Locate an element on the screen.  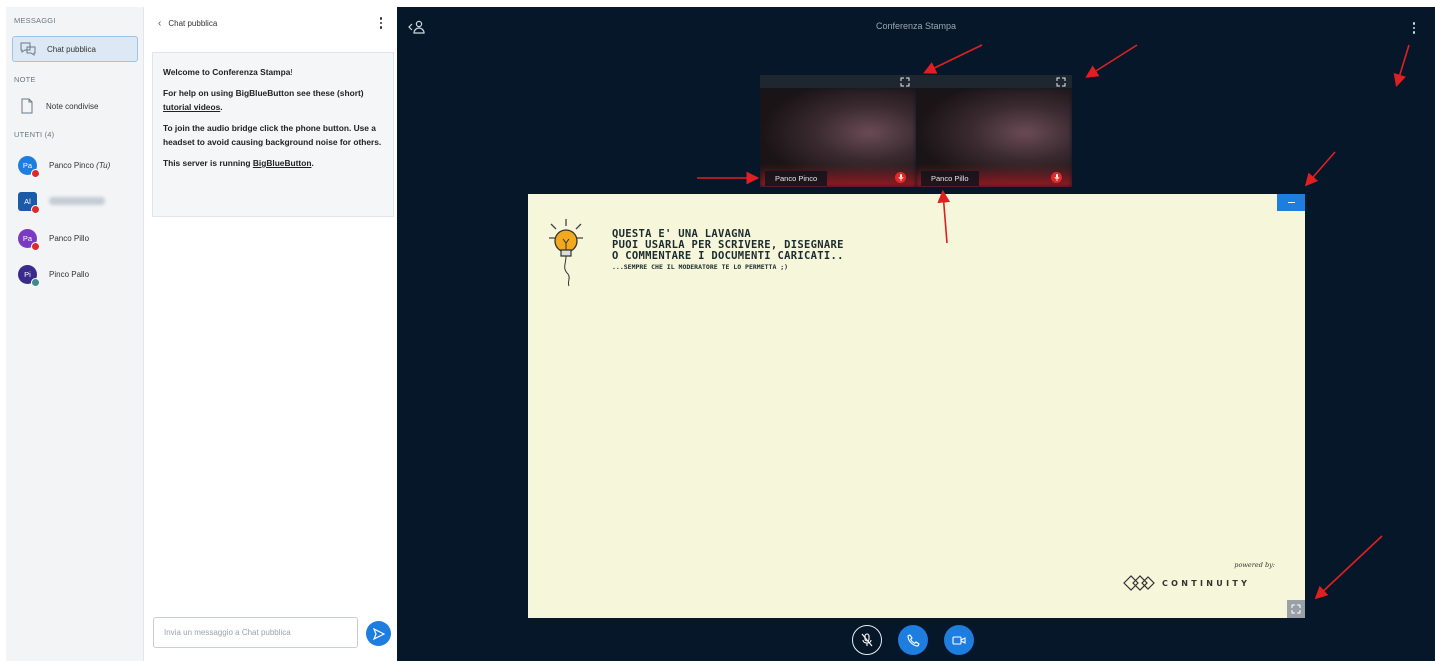
public-chat-item: Chat pubblica is located at coordinates (75, 49).